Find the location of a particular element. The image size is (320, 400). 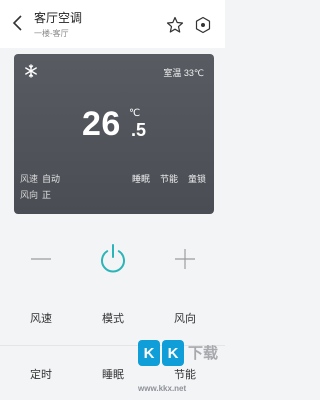

chevron-left-icon is located at coordinates (17, 23).